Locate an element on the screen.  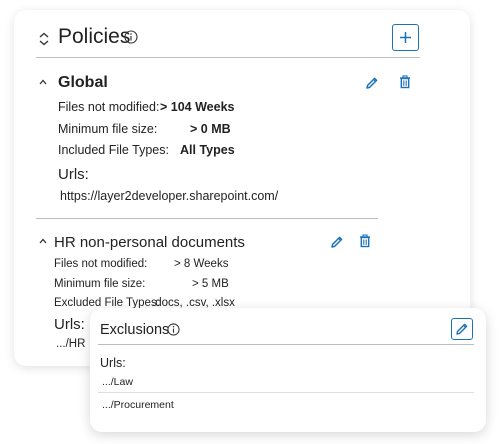
global-urls-heading: Urls: is located at coordinates (73, 174).